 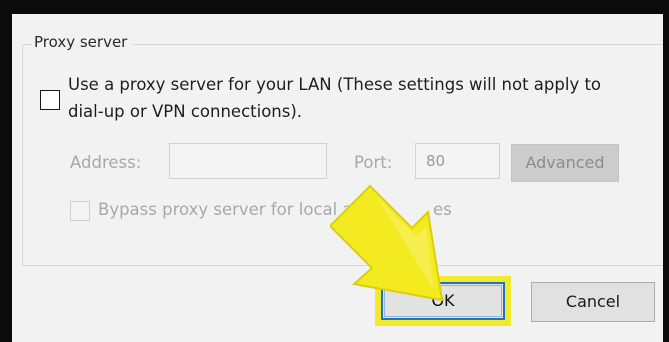 I want to click on advanced-button: Advanced, so click(x=565, y=163).